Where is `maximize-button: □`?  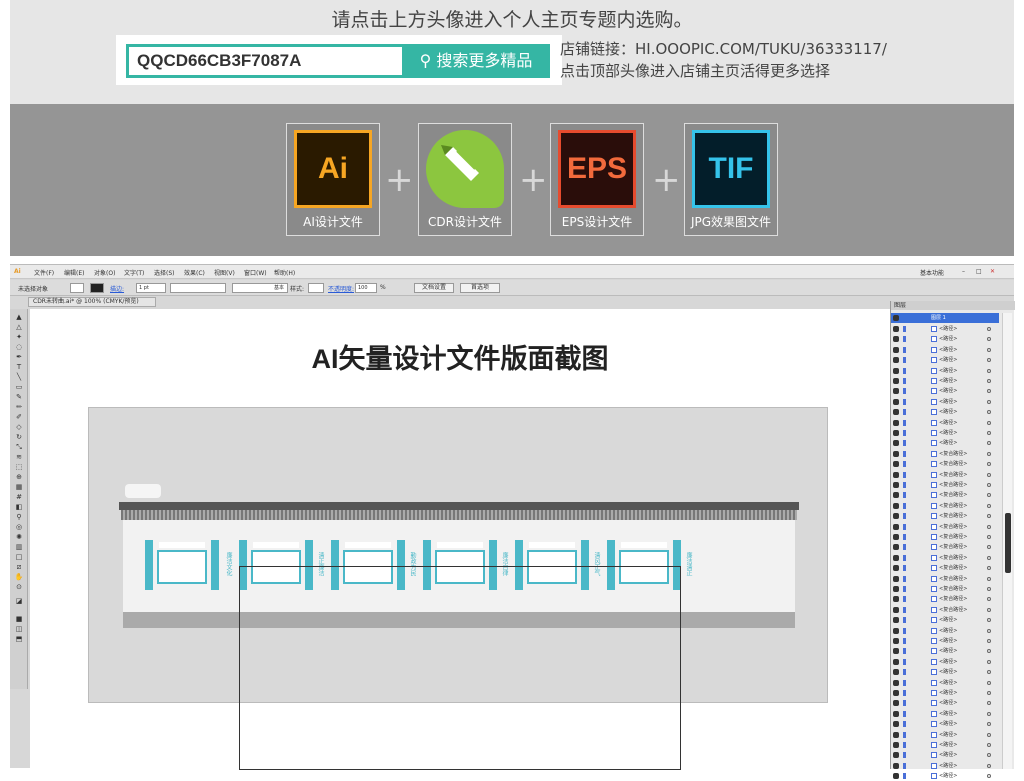
maximize-button: □ is located at coordinates (979, 271).